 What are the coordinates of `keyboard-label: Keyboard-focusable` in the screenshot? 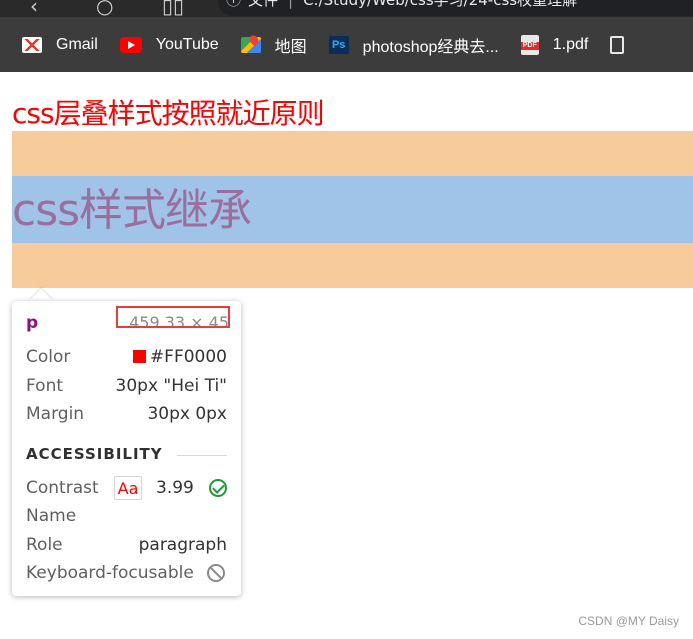 It's located at (110, 573).